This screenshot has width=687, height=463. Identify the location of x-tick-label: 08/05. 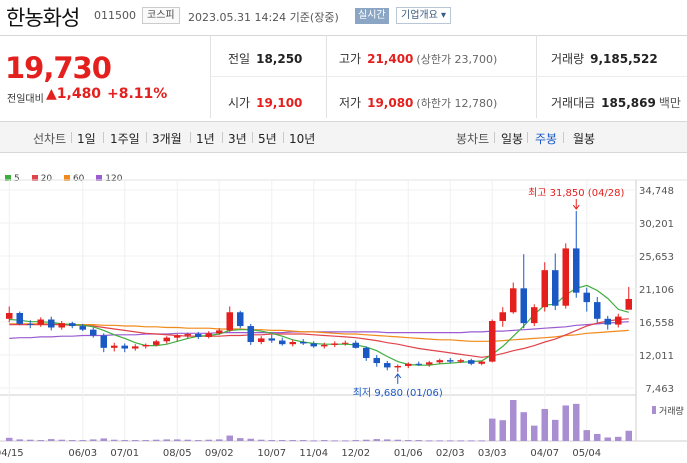
(177, 453).